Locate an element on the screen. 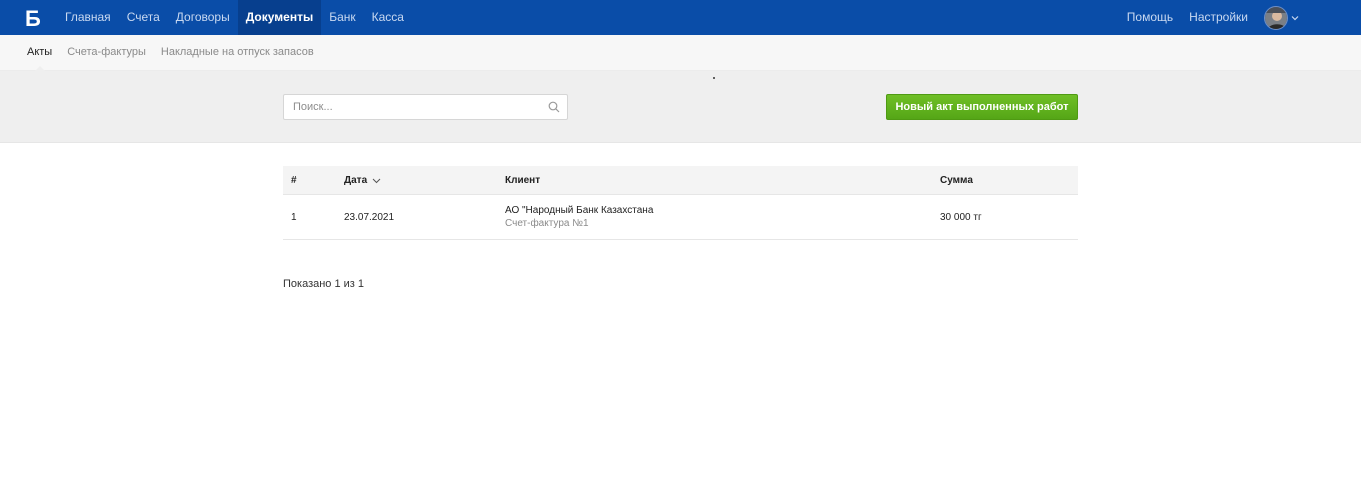 This screenshot has width=1361, height=487. column-header-amount: Сумма is located at coordinates (956, 180).